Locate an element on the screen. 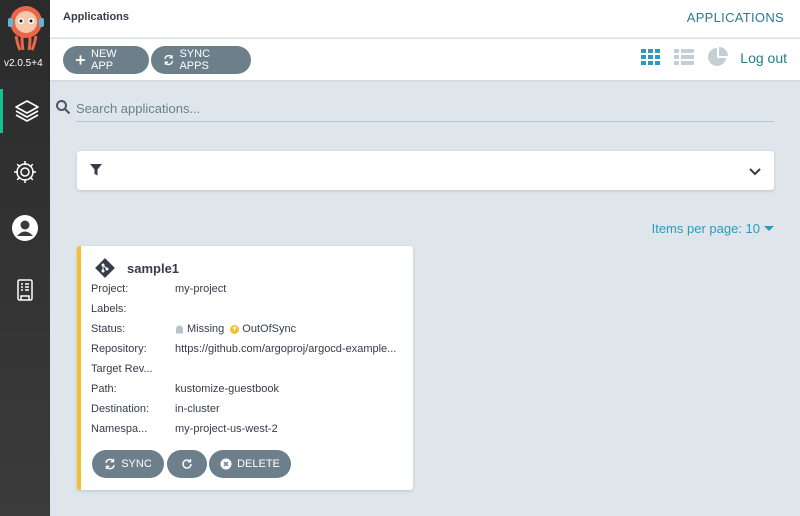  app-tile-header: sample1 is located at coordinates (137, 268).